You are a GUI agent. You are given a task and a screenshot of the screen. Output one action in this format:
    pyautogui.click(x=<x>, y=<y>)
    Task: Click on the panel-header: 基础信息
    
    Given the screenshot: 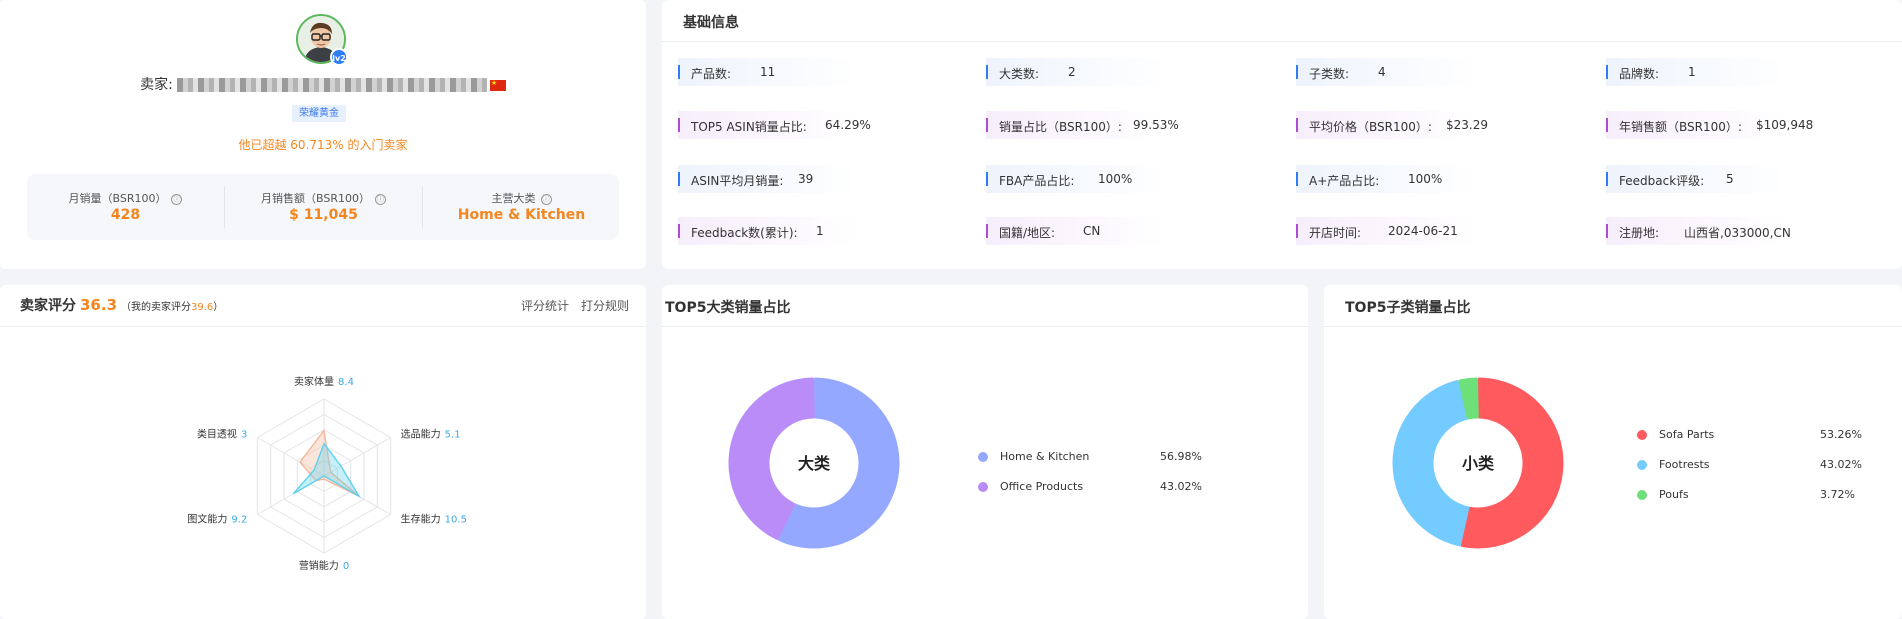 What is the action you would take?
    pyautogui.click(x=1282, y=21)
    